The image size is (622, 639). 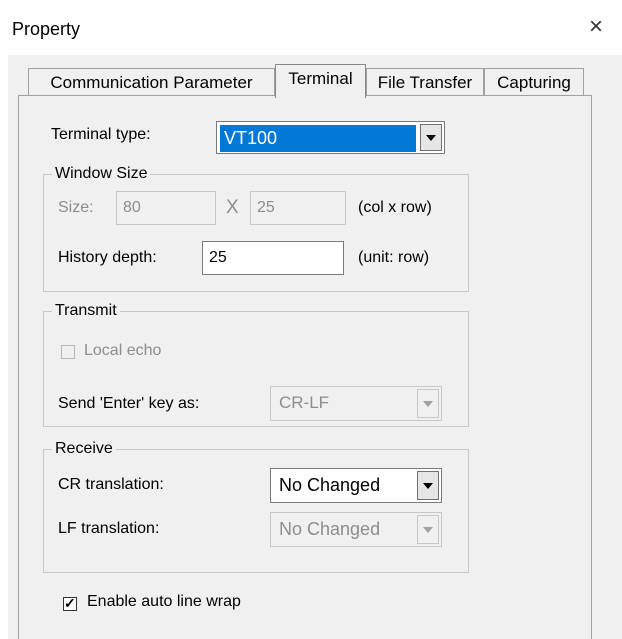 I want to click on terminal-type-label: Terminal type:, so click(x=101, y=134).